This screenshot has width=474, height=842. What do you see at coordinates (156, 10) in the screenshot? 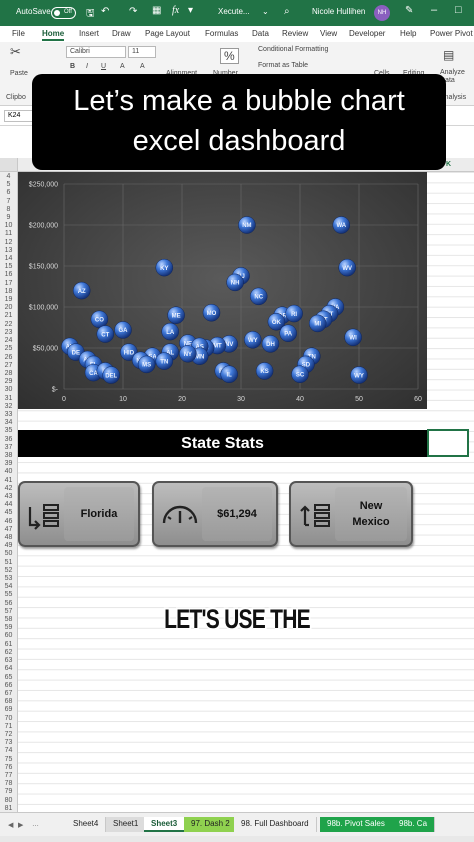
I see `grid-icon: ▦` at bounding box center [156, 10].